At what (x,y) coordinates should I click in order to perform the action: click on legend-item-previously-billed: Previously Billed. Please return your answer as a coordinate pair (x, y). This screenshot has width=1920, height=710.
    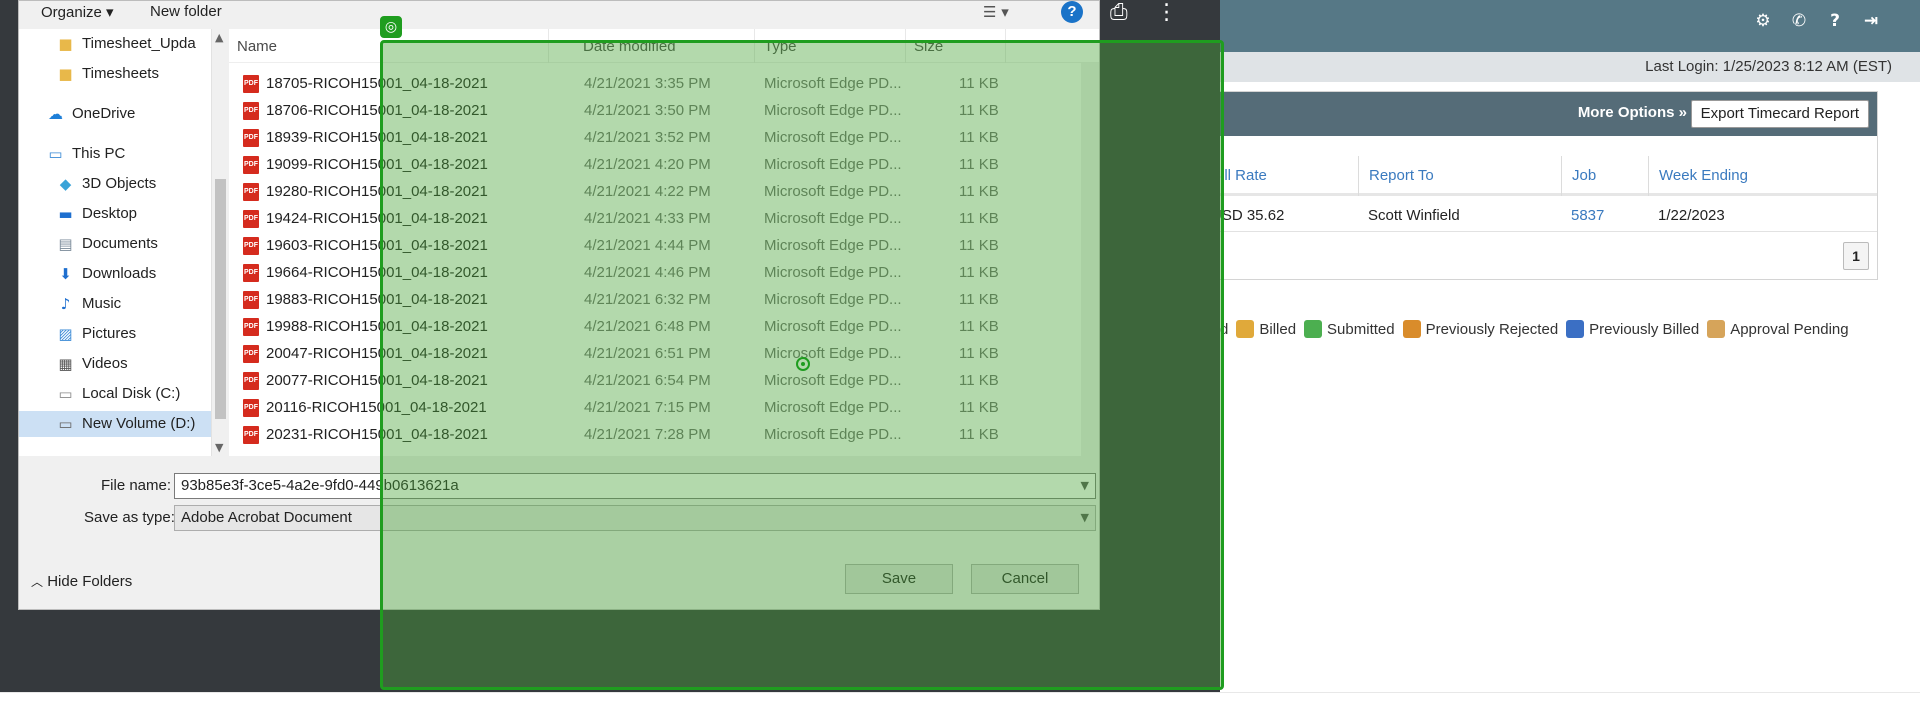
    Looking at the image, I should click on (1632, 329).